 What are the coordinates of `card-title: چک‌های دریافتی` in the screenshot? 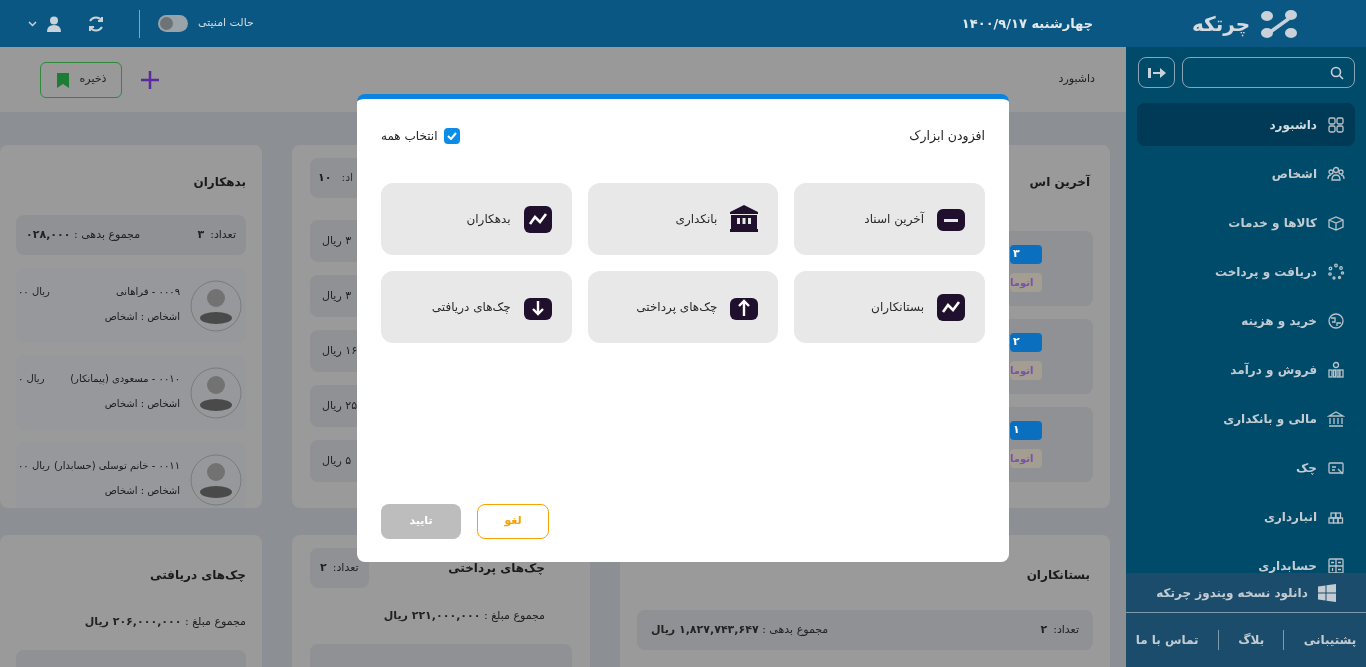 It's located at (198, 575).